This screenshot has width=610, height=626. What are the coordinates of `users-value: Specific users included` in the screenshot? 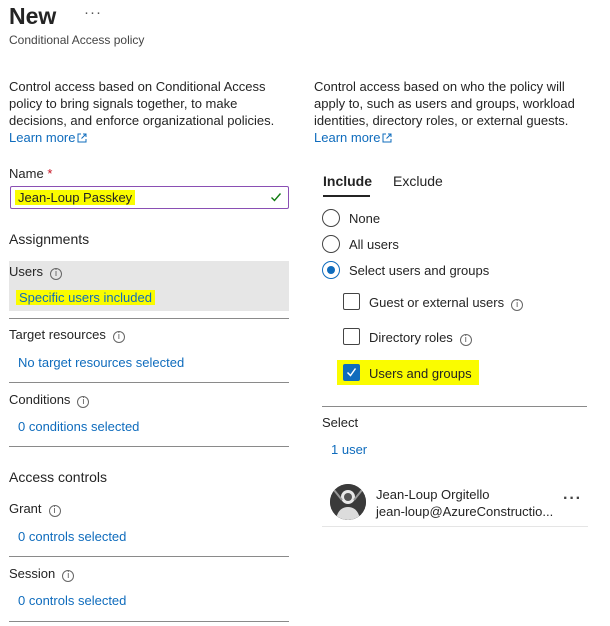 It's located at (85, 297).